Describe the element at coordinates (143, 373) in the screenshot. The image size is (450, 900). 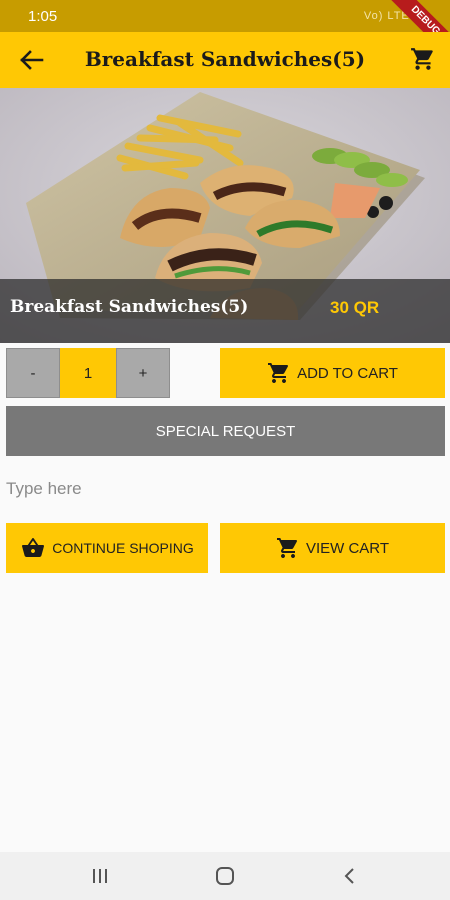
I see `increase-quantity-button: +` at that location.